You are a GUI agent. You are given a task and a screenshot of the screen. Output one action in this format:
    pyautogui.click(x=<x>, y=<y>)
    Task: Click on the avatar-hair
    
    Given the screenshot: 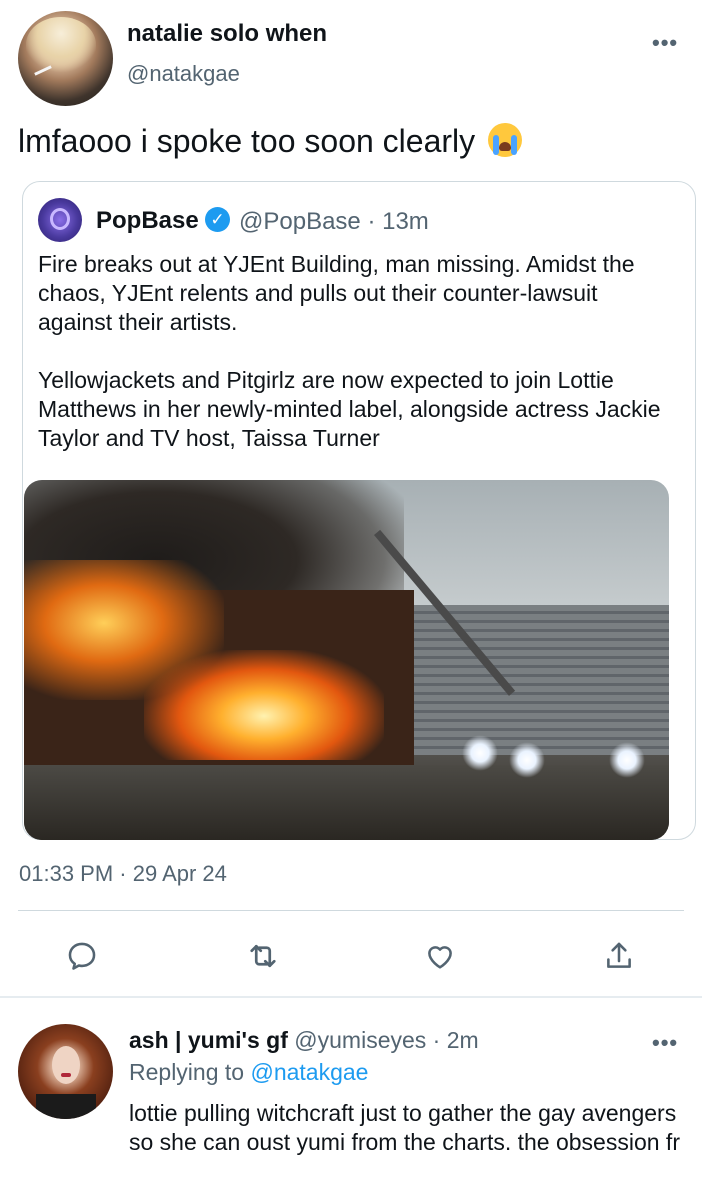 What is the action you would take?
    pyautogui.click(x=61, y=44)
    